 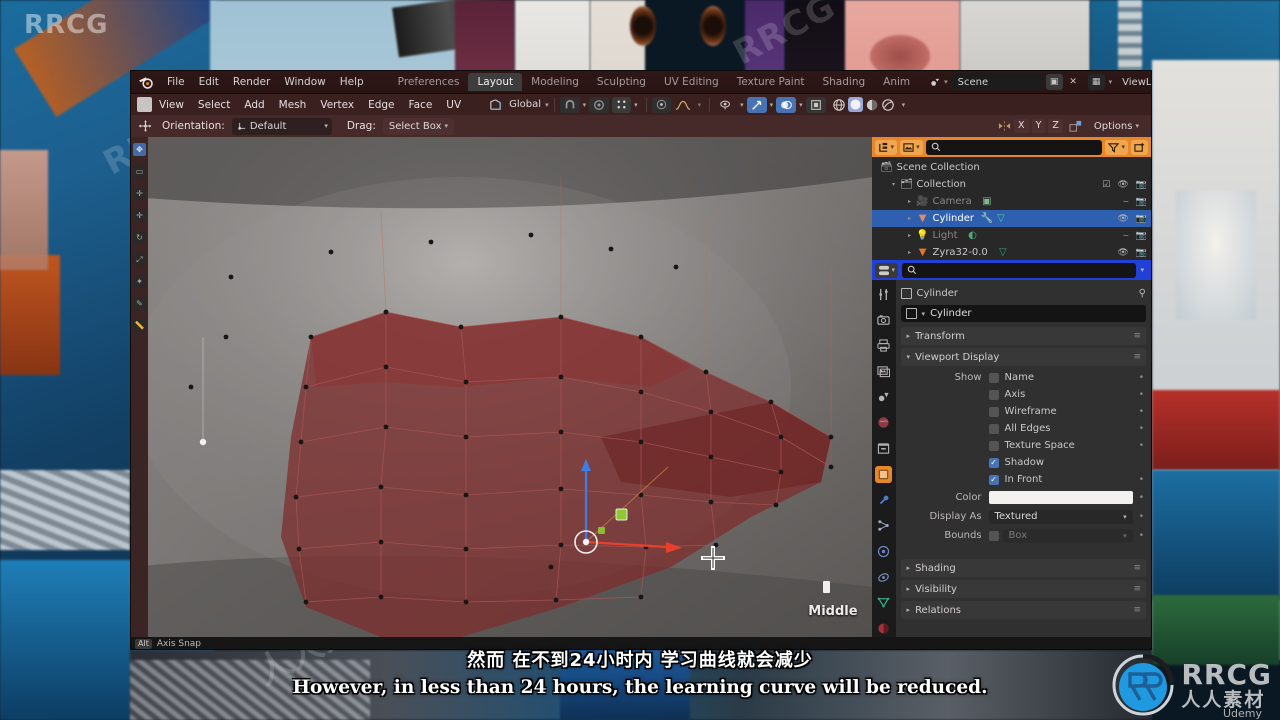 What do you see at coordinates (555, 82) in the screenshot?
I see `tab-modeling: Modeling` at bounding box center [555, 82].